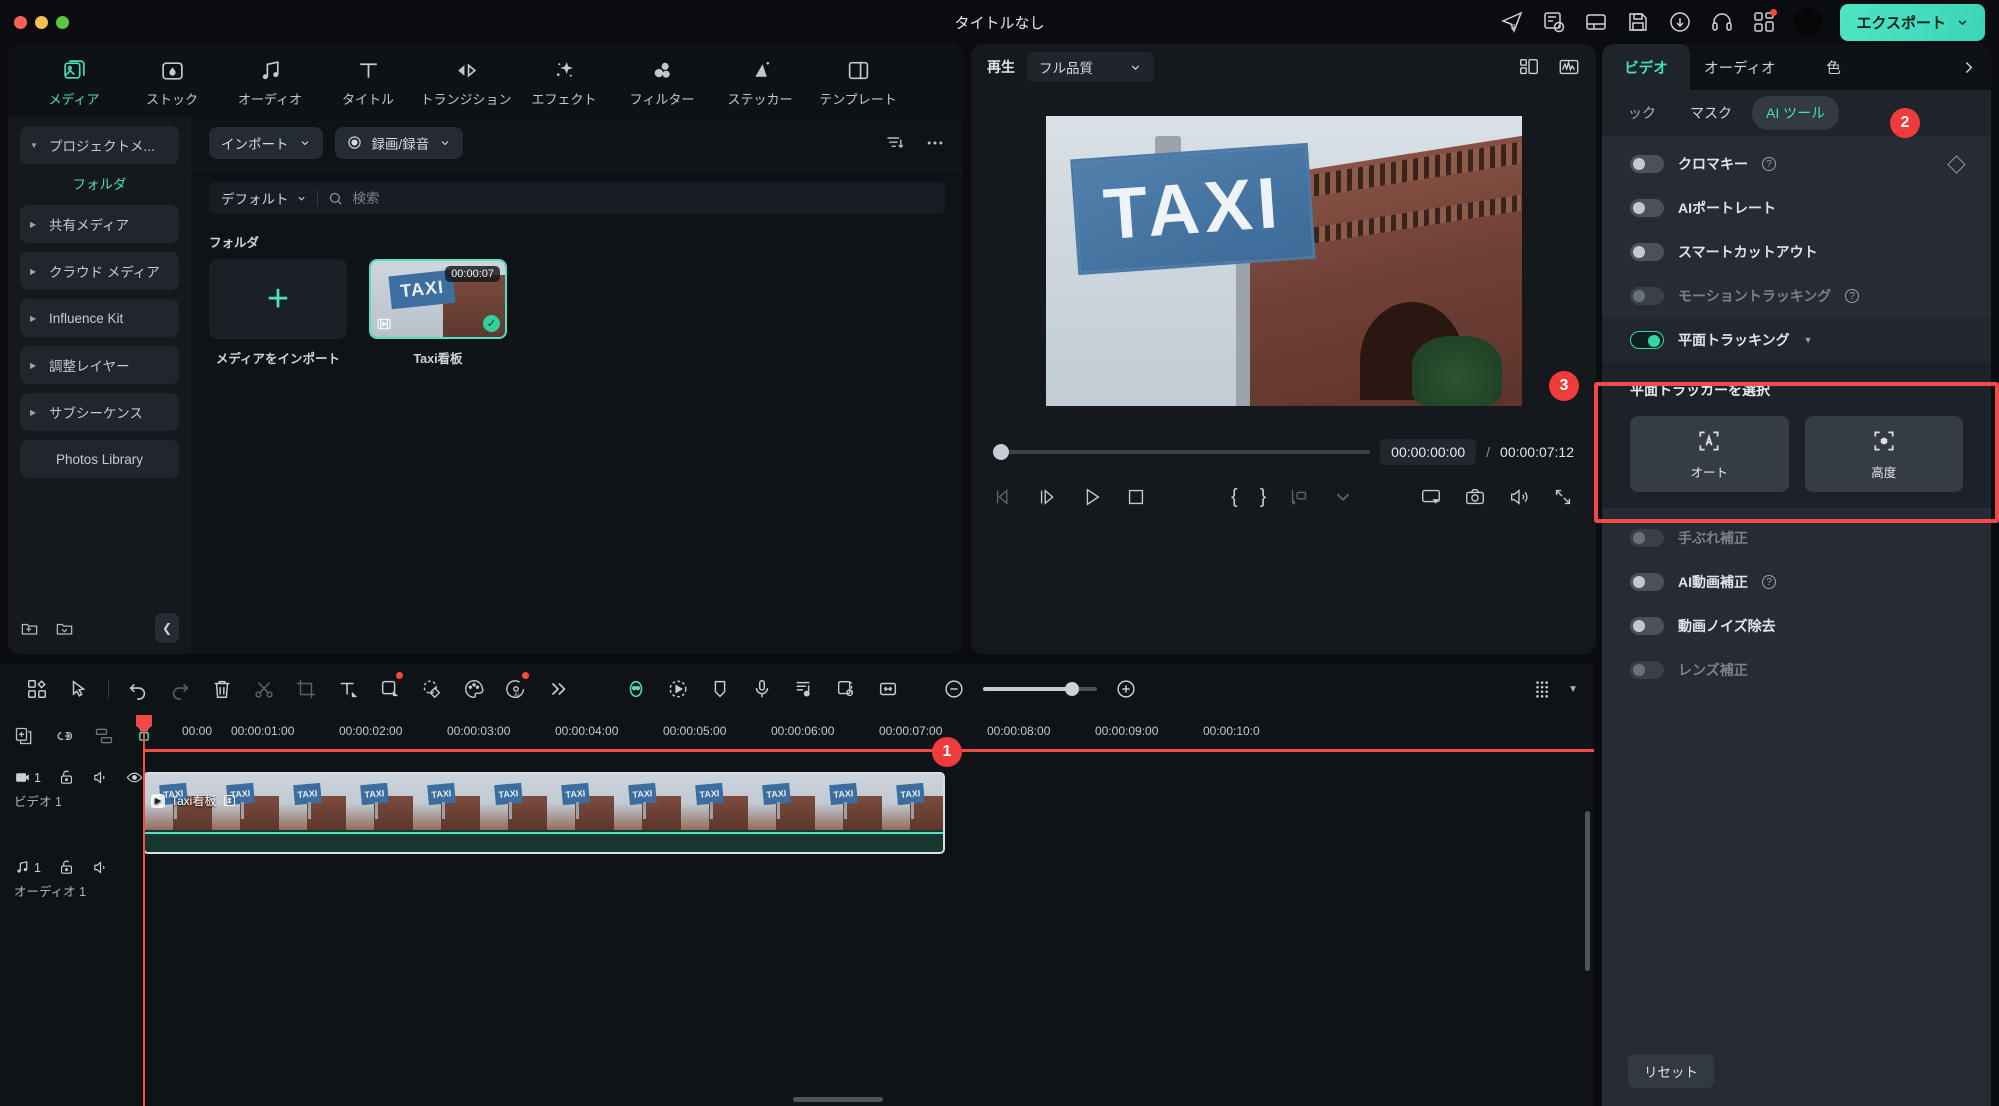 This screenshot has width=1999, height=1106. What do you see at coordinates (264, 198) in the screenshot?
I see `sort-select: デフォルト` at bounding box center [264, 198].